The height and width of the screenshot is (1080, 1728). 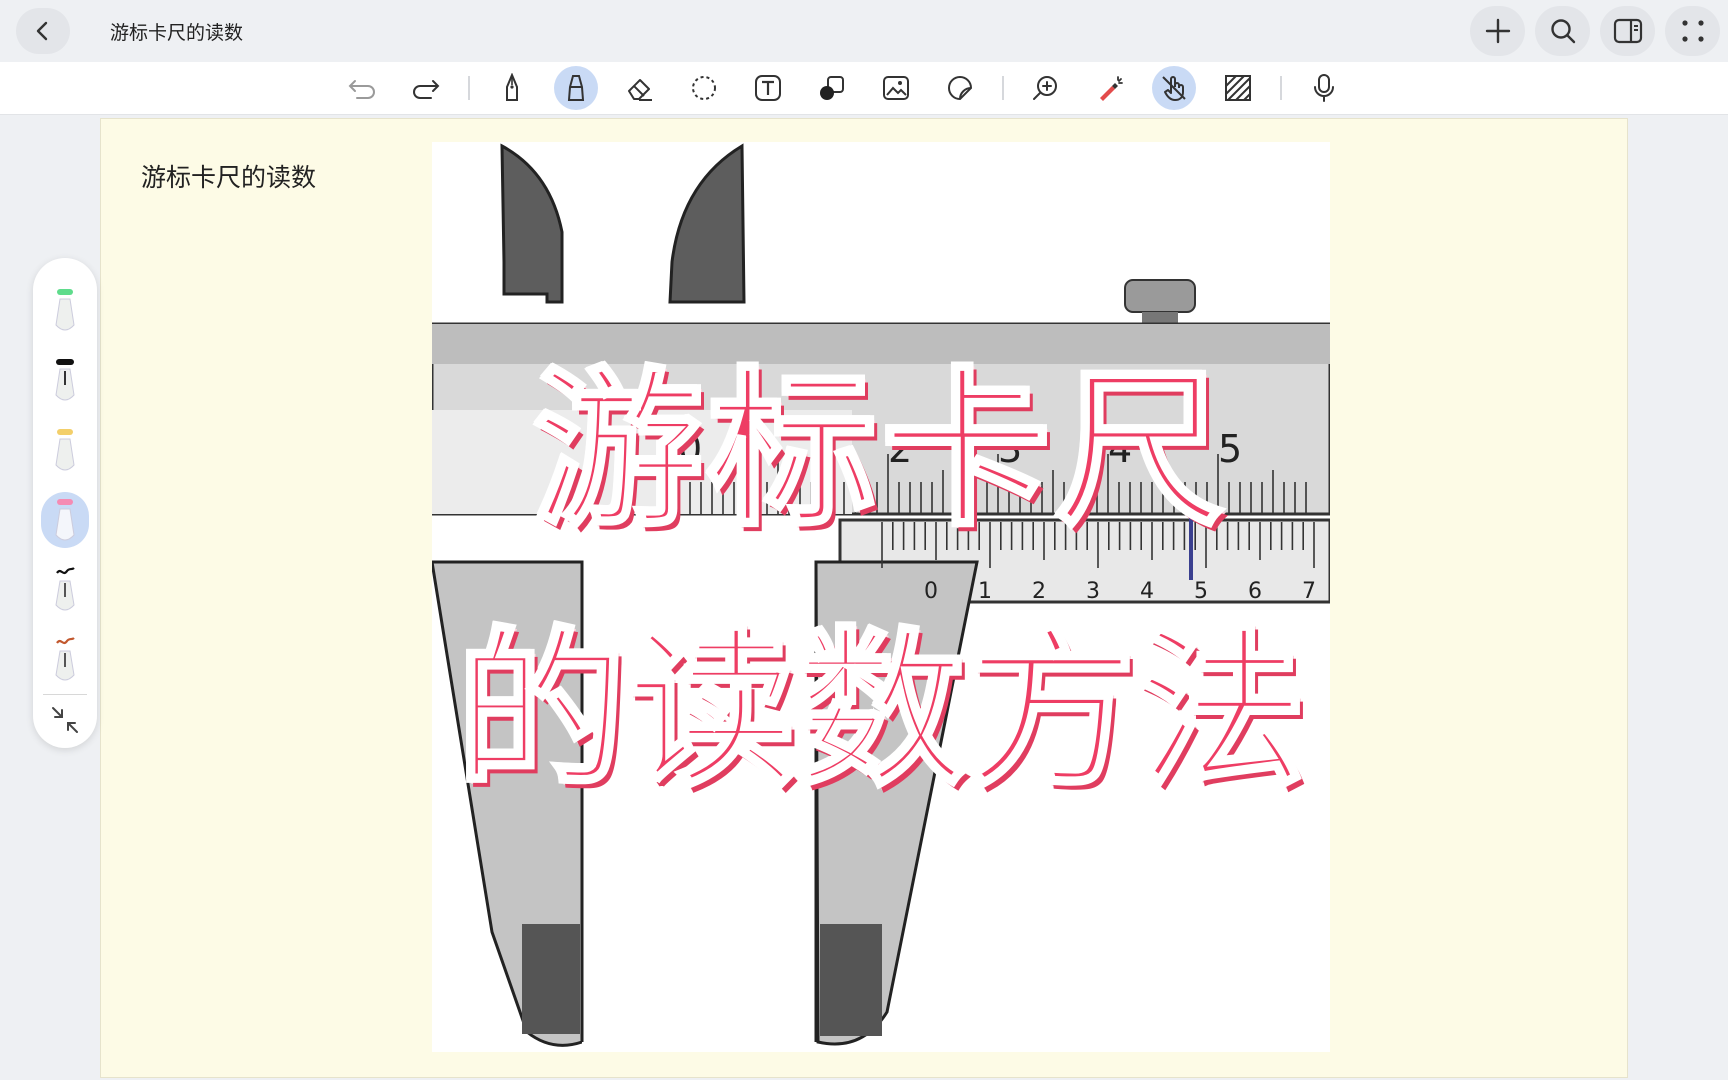 I want to click on overlay-title-line1: 游标卡尺, so click(x=880, y=451).